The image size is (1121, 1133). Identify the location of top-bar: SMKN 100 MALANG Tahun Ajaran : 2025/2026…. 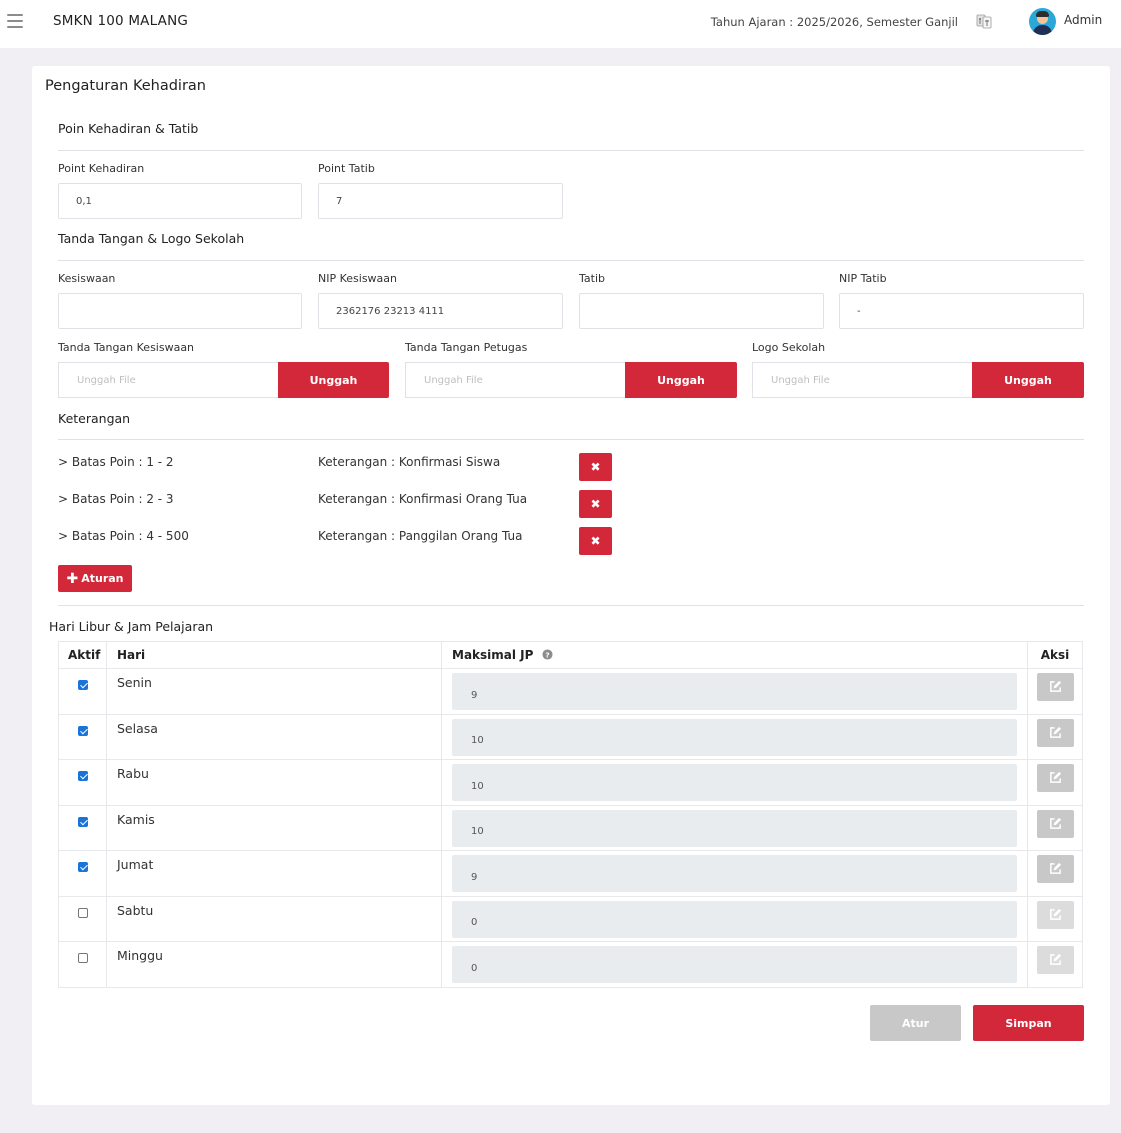
(560, 24).